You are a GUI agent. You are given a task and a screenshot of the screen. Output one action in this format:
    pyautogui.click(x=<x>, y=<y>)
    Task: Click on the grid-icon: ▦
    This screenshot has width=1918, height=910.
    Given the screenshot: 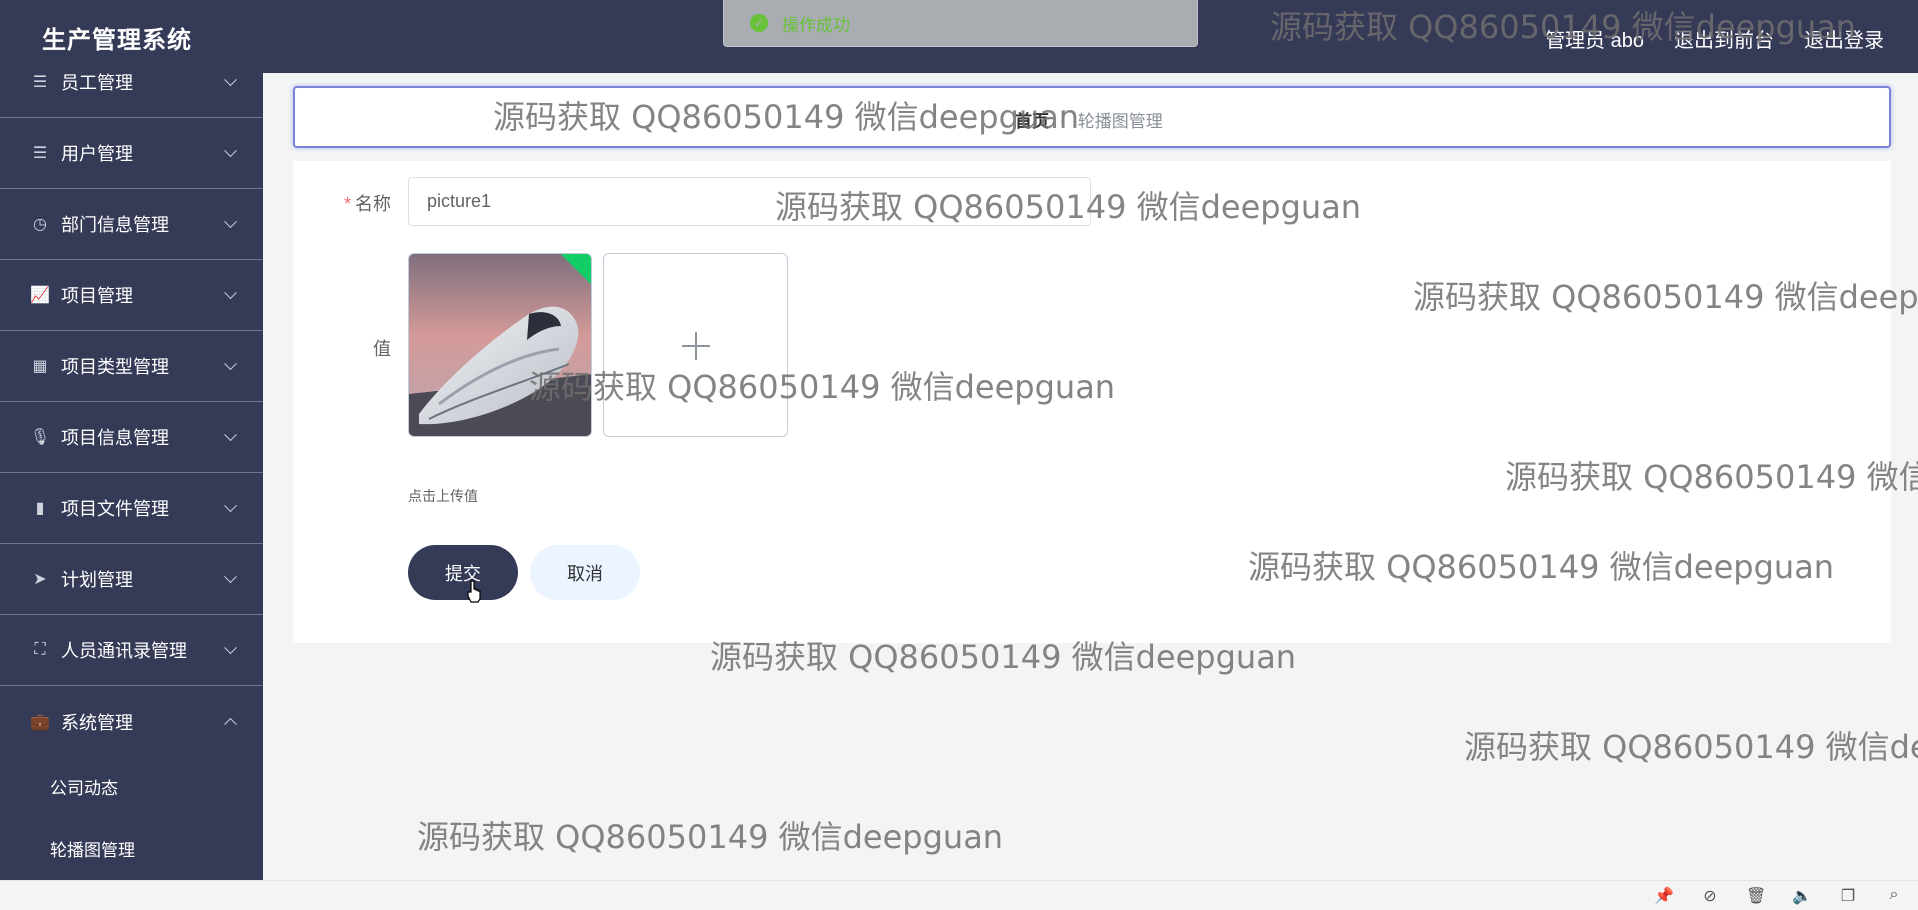 What is the action you would take?
    pyautogui.click(x=40, y=366)
    